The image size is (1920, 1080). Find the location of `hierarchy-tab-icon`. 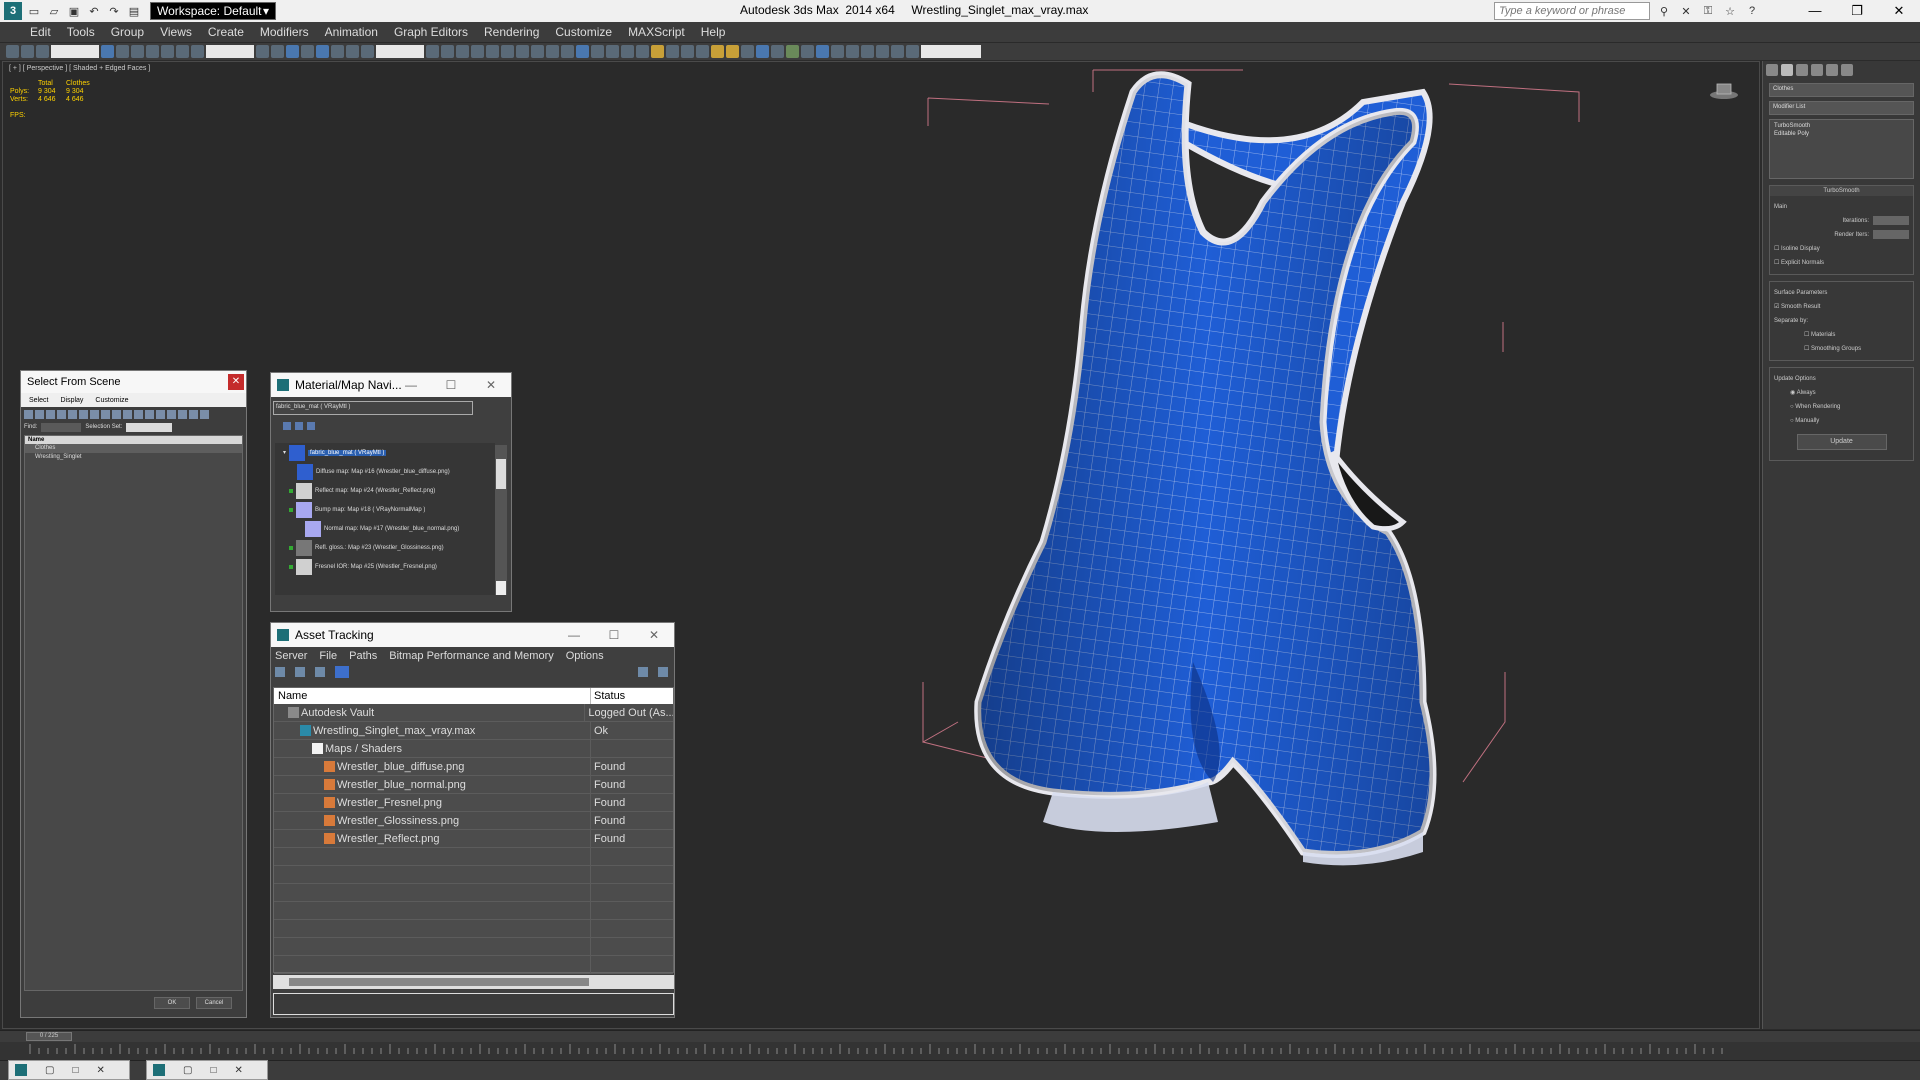

hierarchy-tab-icon is located at coordinates (1802, 70).